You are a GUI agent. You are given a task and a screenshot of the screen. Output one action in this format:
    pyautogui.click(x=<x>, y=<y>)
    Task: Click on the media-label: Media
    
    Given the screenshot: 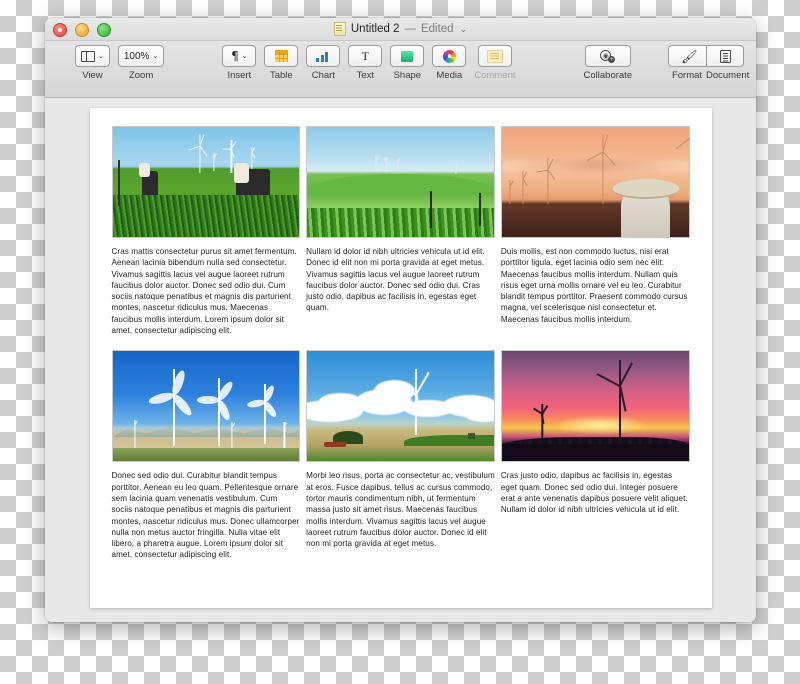 What is the action you would take?
    pyautogui.click(x=449, y=75)
    